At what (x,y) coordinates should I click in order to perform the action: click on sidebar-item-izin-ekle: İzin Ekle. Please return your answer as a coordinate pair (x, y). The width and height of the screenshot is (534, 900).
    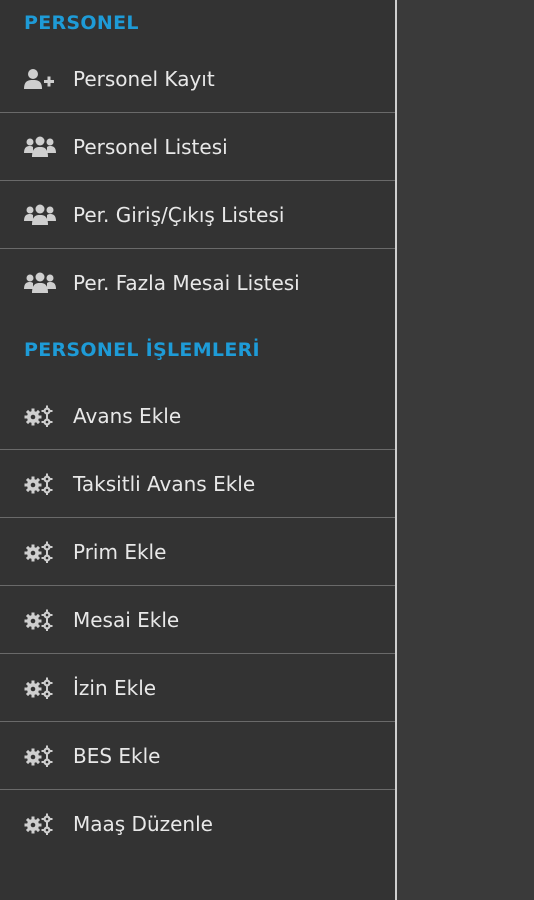
    Looking at the image, I should click on (197, 688).